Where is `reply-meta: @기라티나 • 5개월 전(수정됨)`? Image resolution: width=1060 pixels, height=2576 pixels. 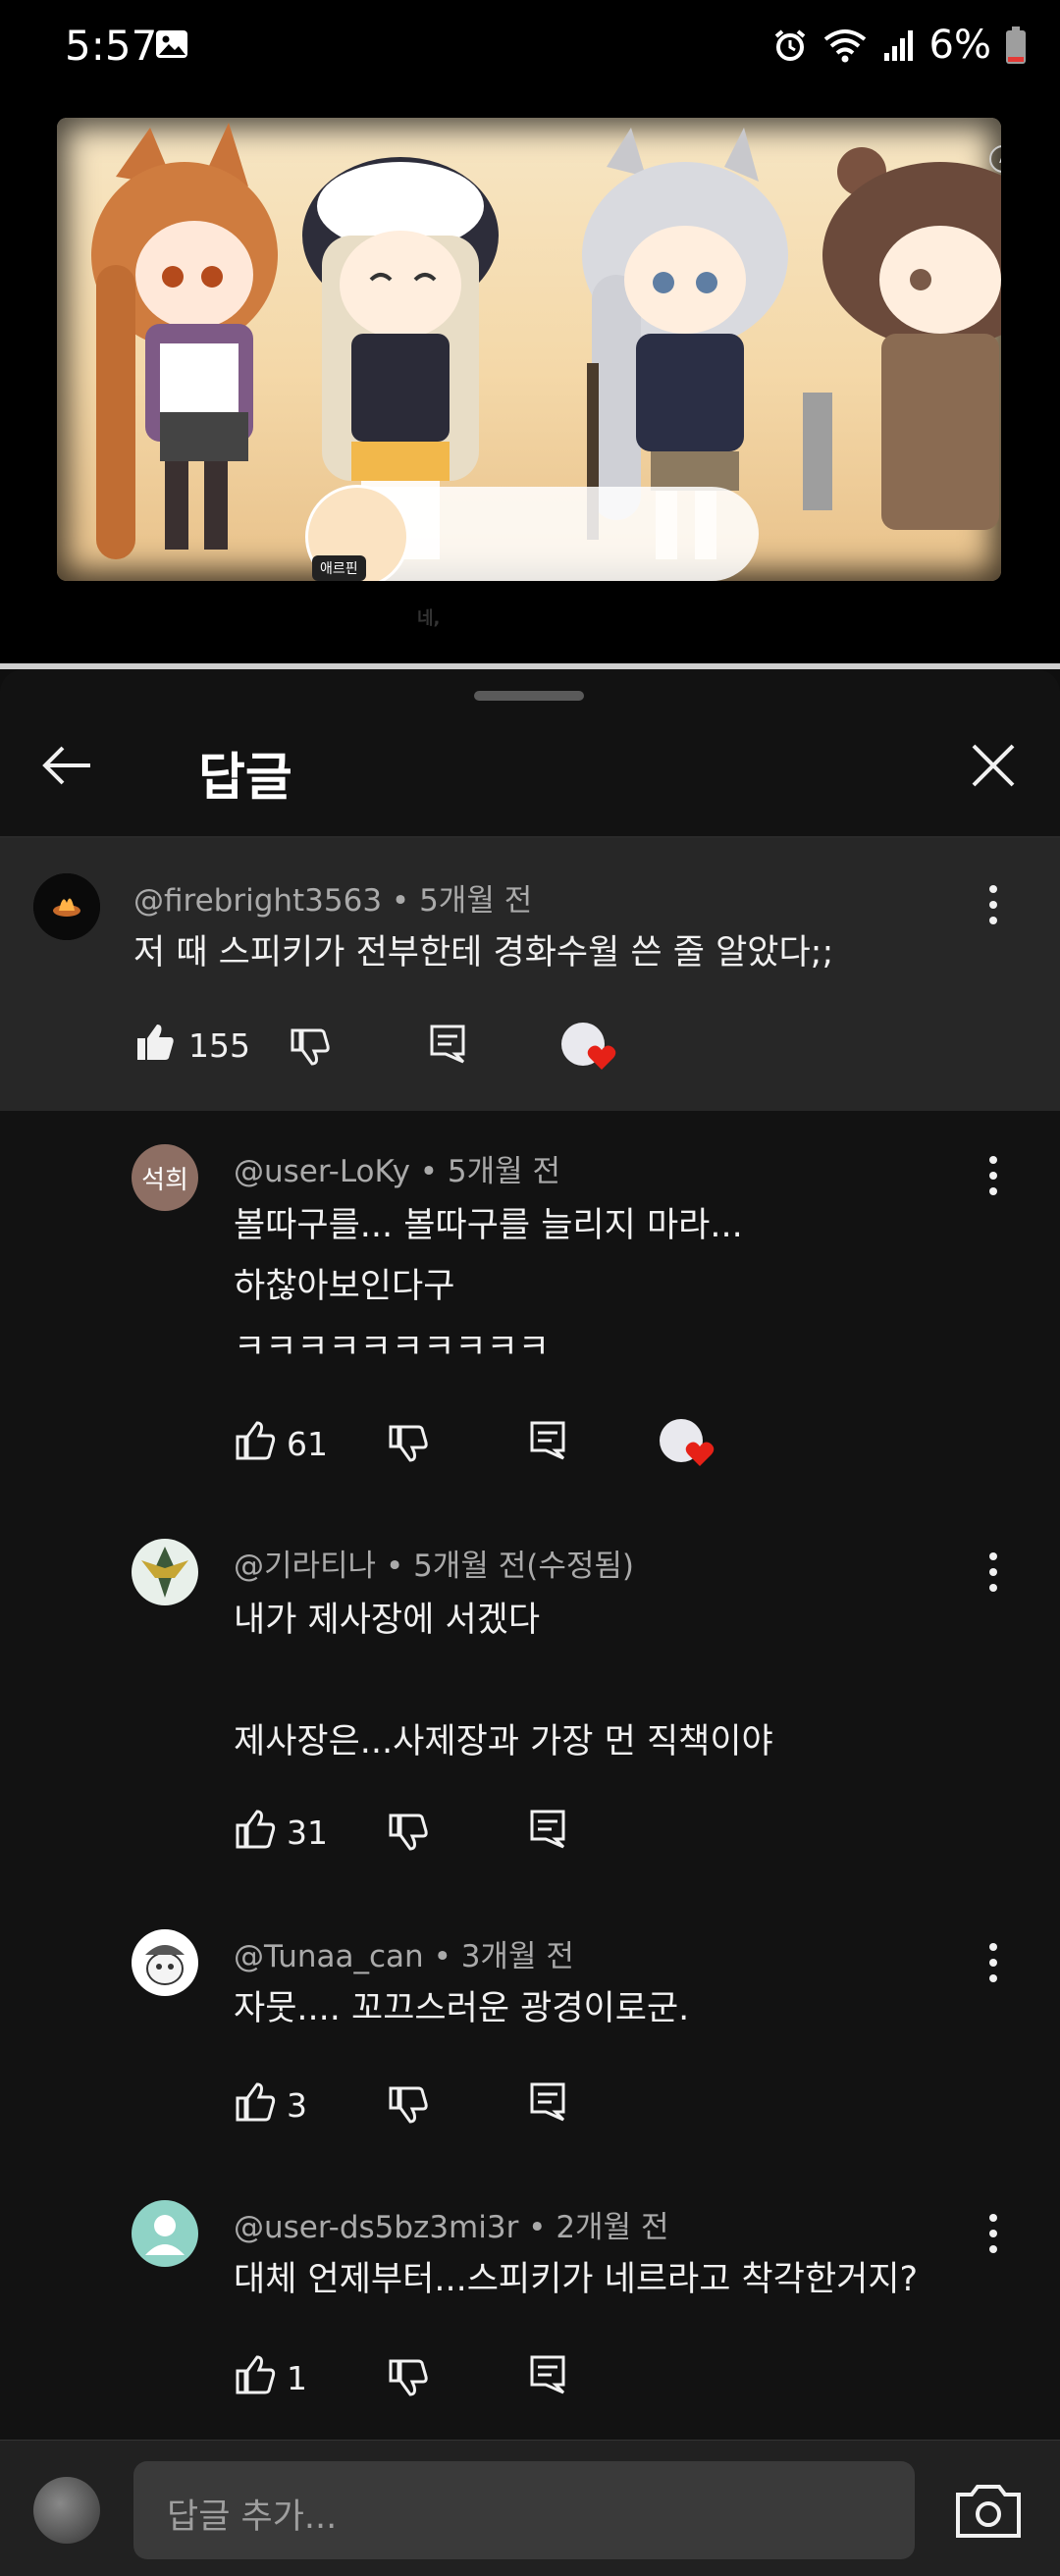
reply-meta: @기라티나 • 5개월 전(수정됨) is located at coordinates (434, 1563).